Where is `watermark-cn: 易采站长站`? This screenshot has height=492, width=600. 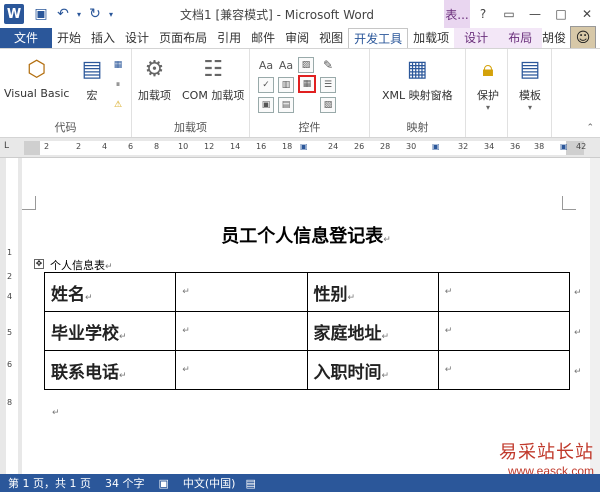
watermark-cn: 易采站长站 is located at coordinates (546, 452).